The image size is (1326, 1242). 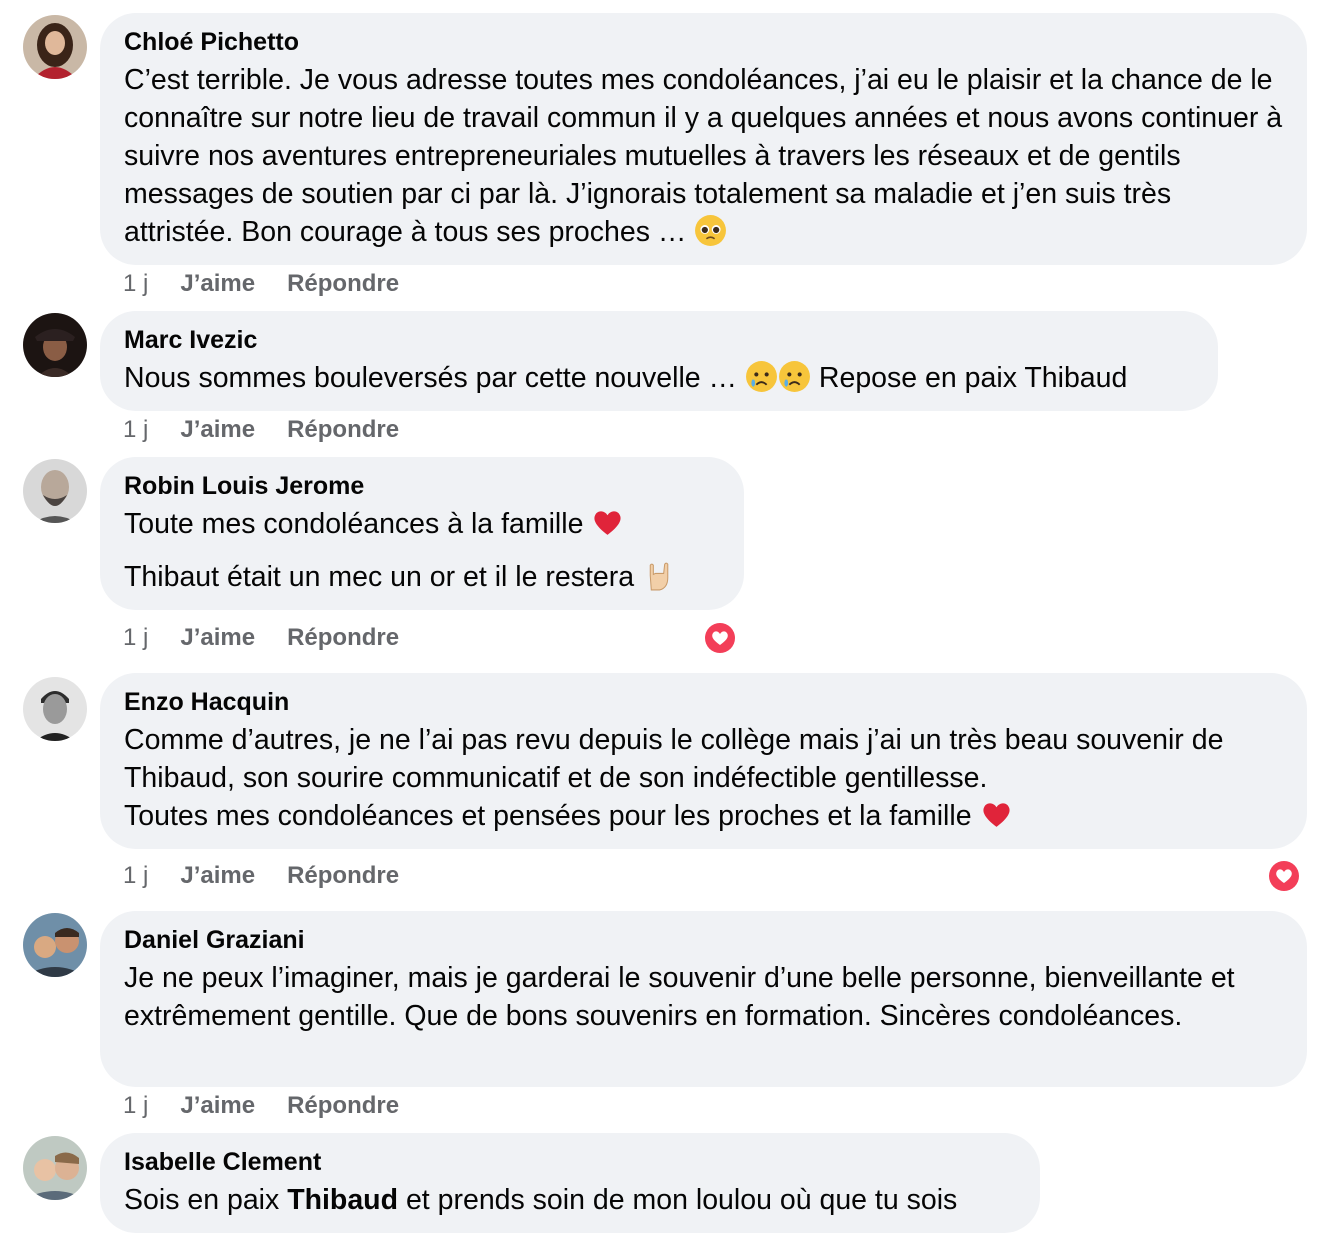 What do you see at coordinates (703, 702) in the screenshot?
I see `author-name: Enzo Hacquin` at bounding box center [703, 702].